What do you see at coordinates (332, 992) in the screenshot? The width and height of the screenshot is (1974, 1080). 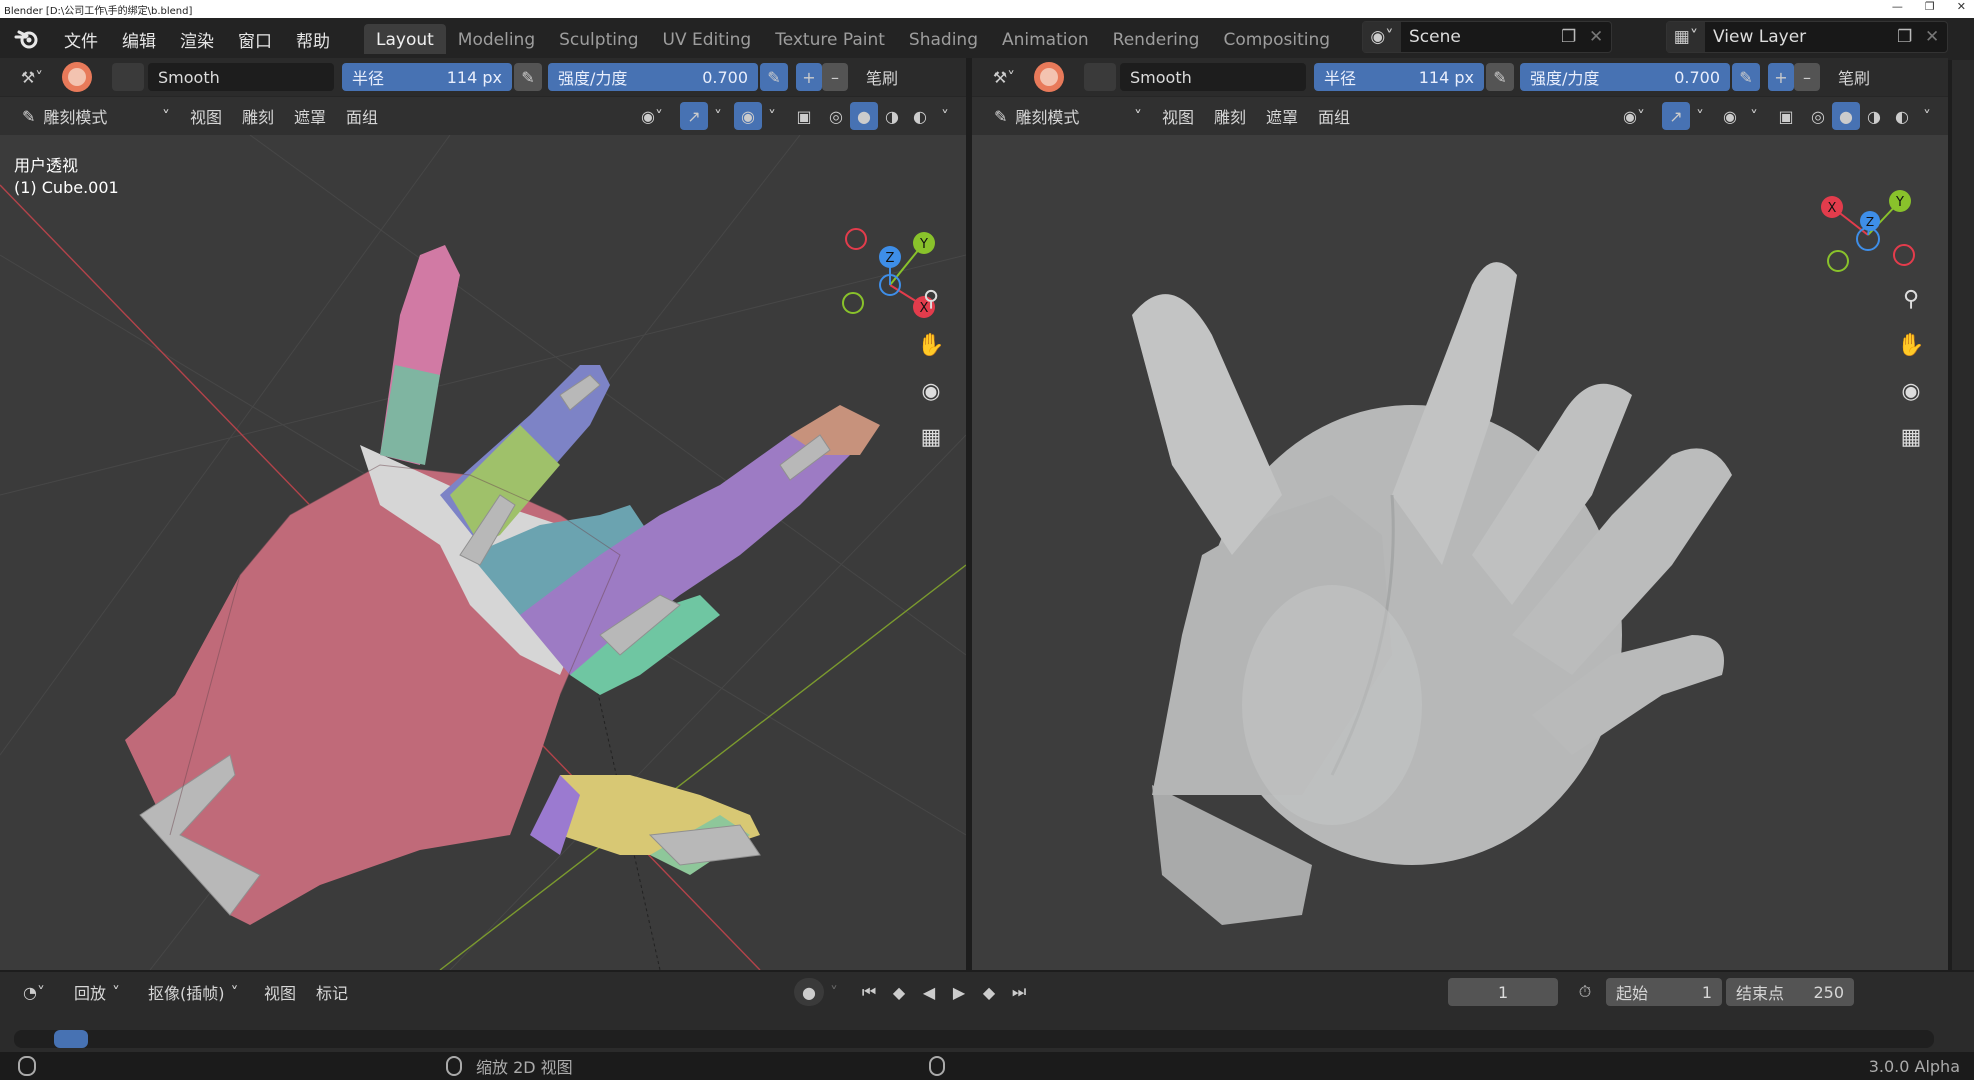 I see `timeline-marker-menu: 标记` at bounding box center [332, 992].